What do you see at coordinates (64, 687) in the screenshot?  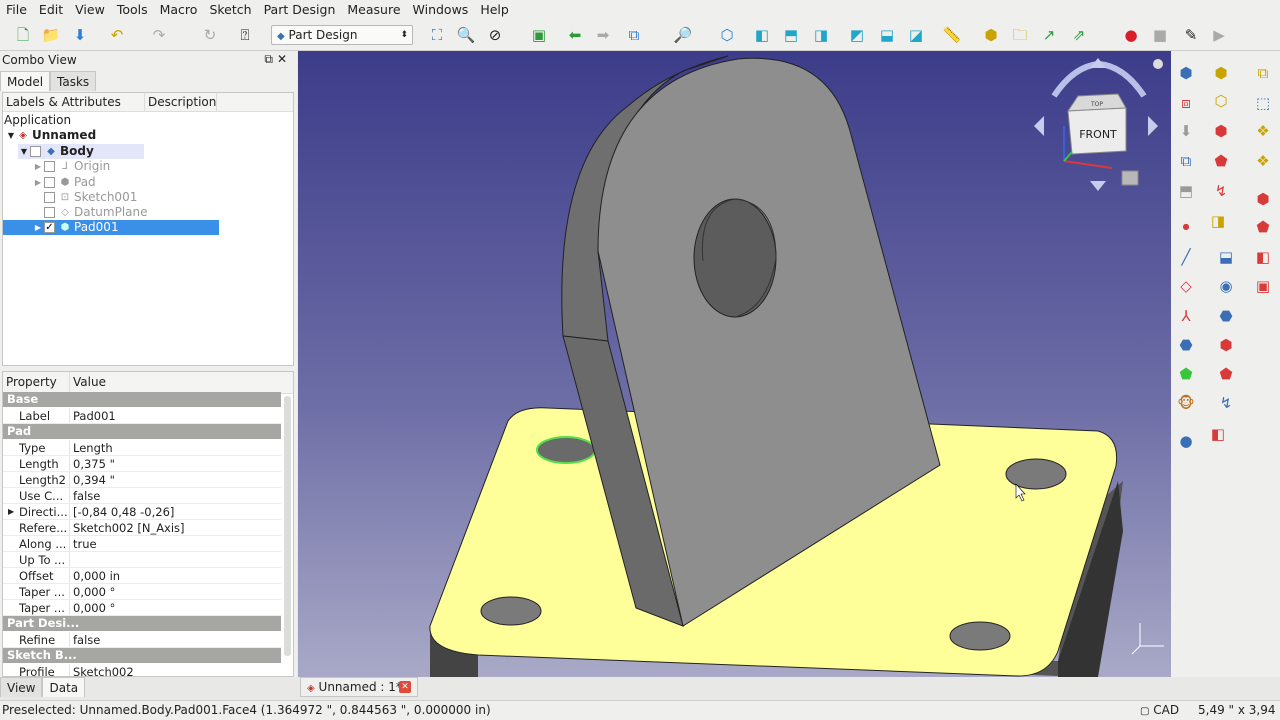 I see `tab-data: Data` at bounding box center [64, 687].